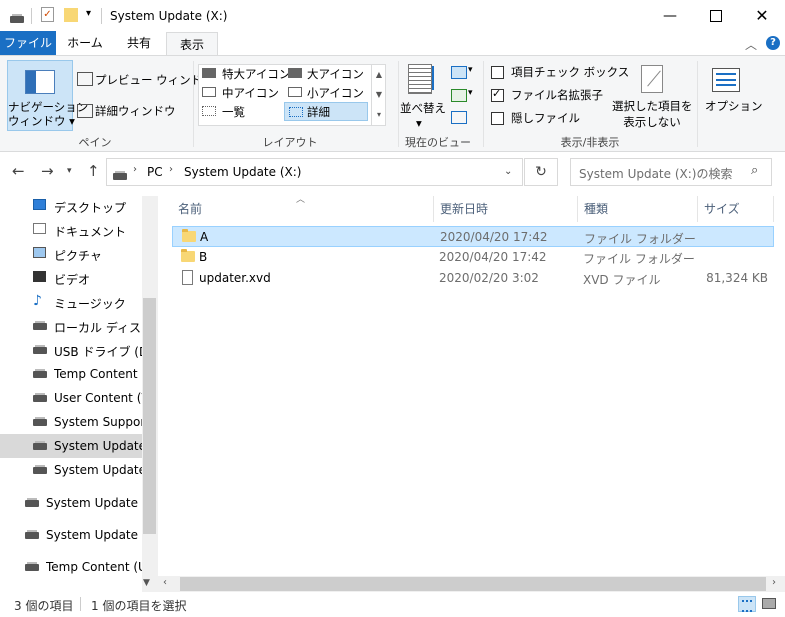 The width and height of the screenshot is (785, 617). What do you see at coordinates (493, 257) in the screenshot?
I see `file-date: 2020/04/20 17:42` at bounding box center [493, 257].